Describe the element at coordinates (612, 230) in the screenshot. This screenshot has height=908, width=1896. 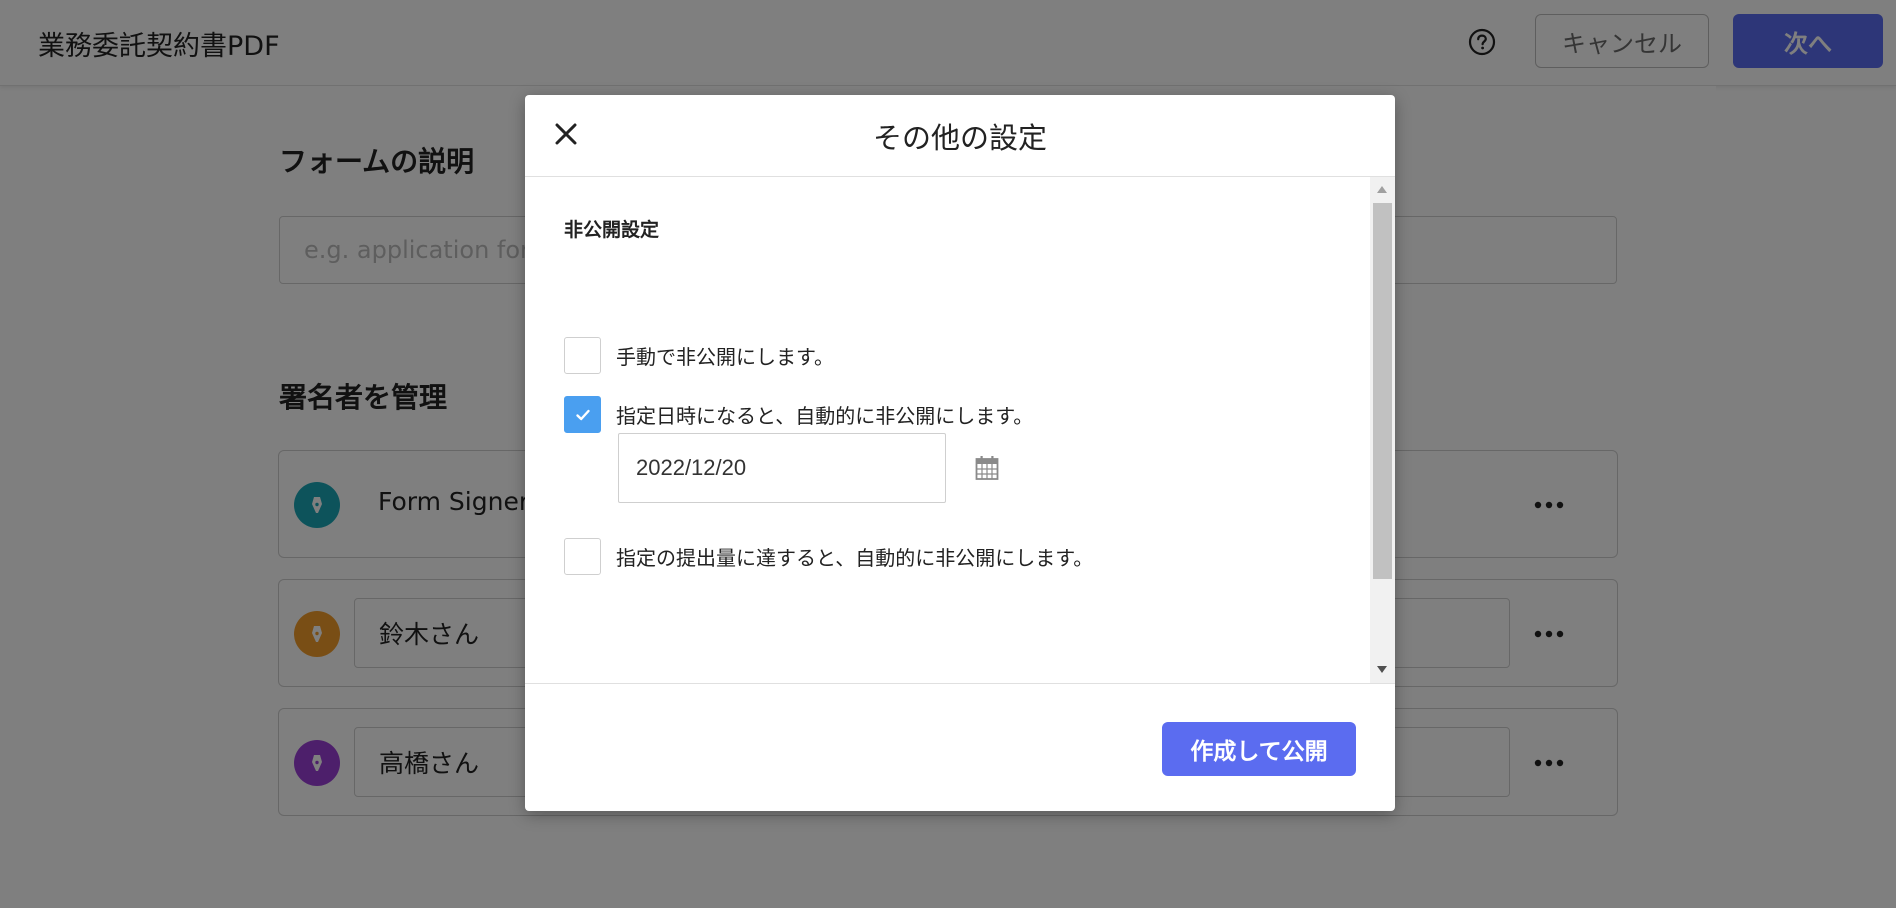
I see `unpublish-settings-label: 非公開設定` at that location.